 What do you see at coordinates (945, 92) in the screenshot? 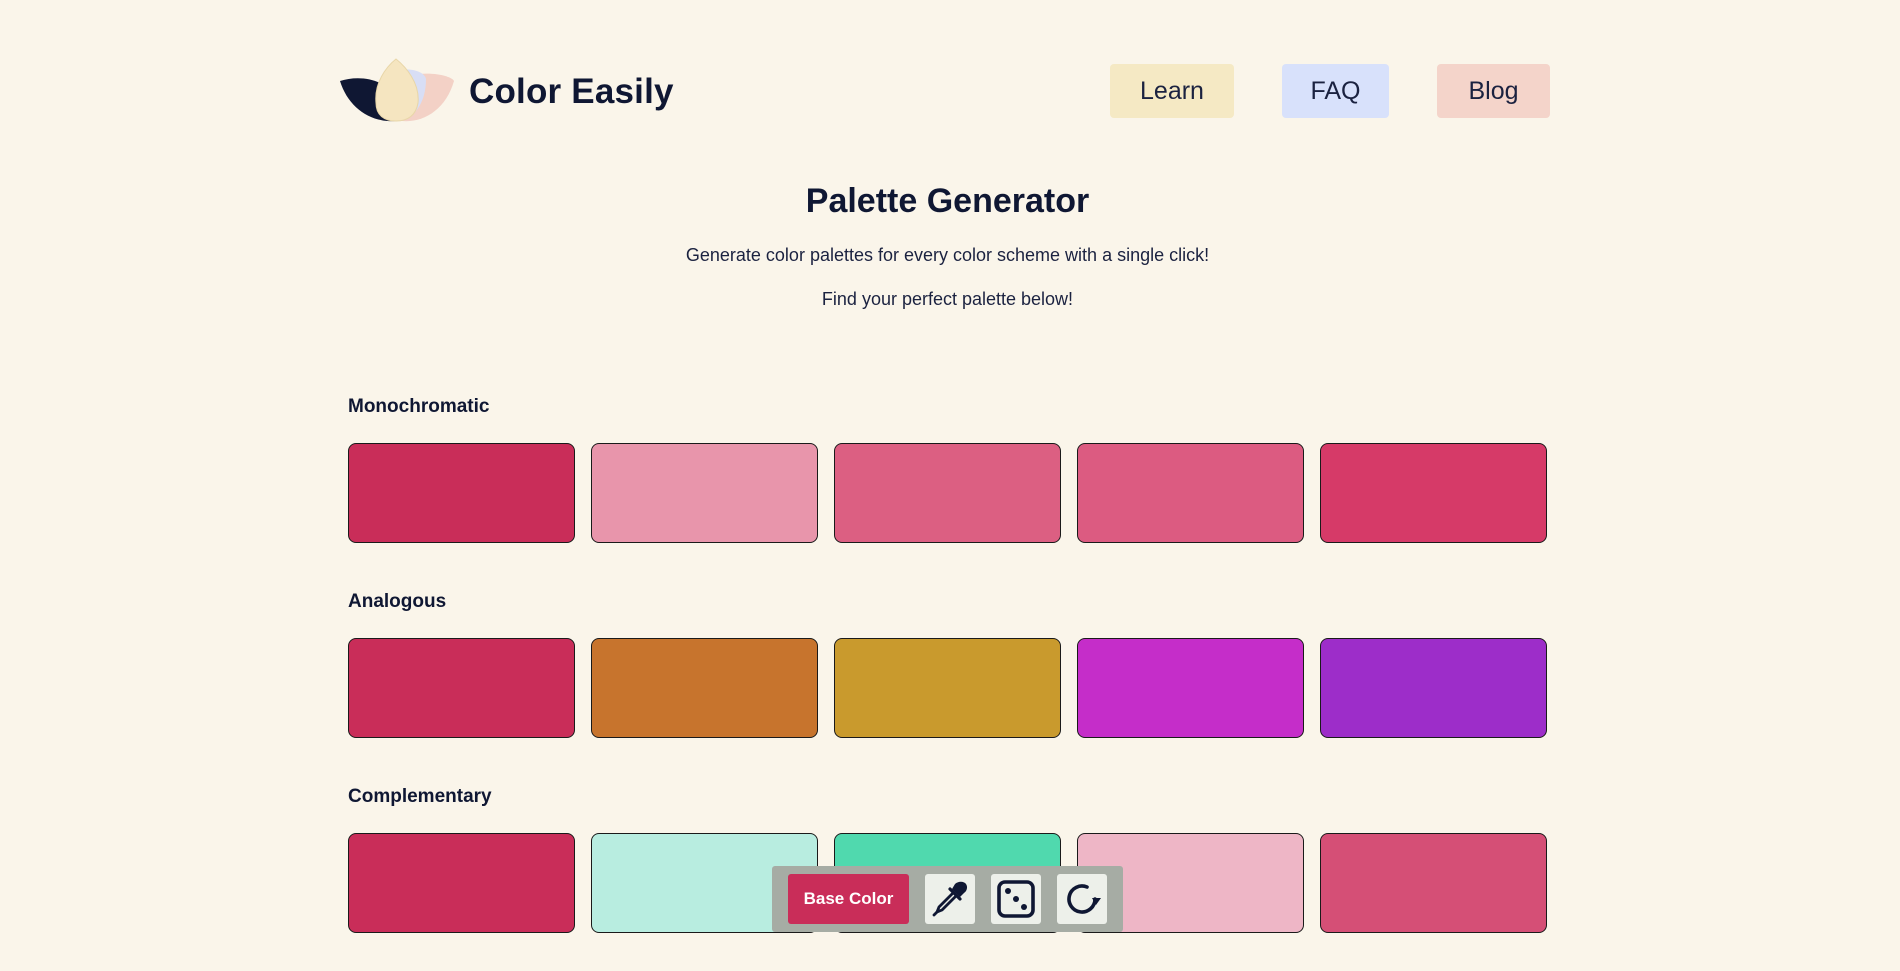
I see `header: Color Easily Learn FAQ Blog` at bounding box center [945, 92].